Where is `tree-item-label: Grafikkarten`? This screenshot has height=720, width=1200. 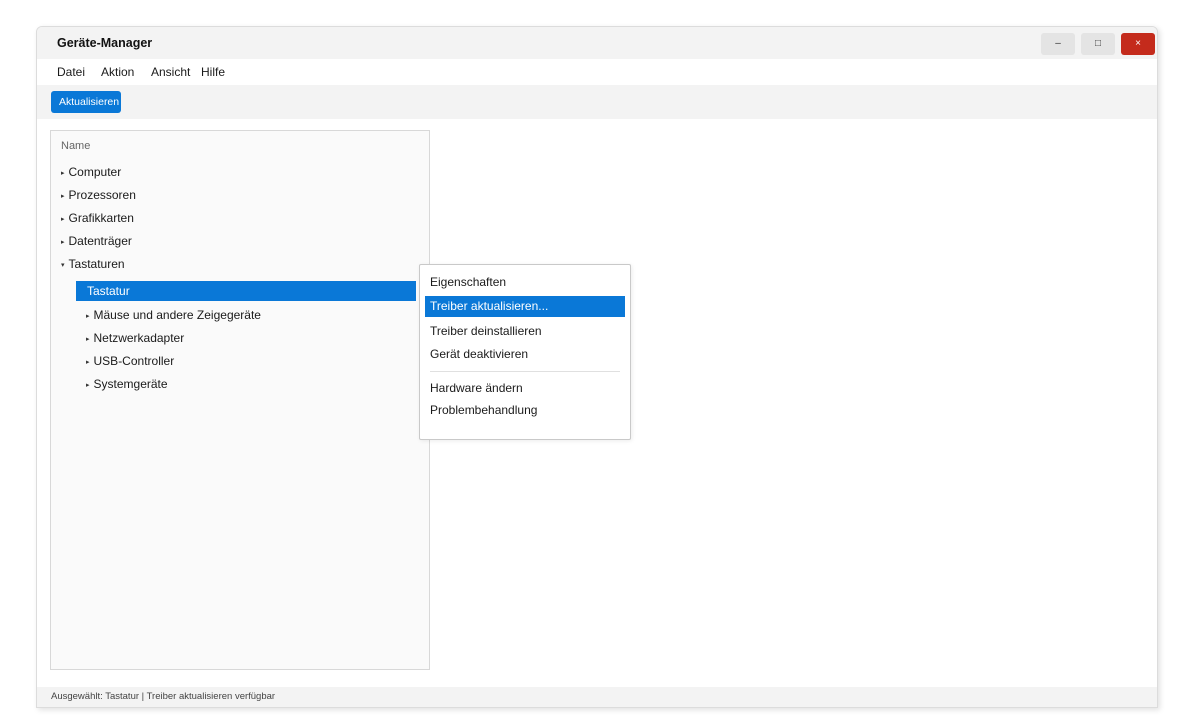
tree-item-label: Grafikkarten is located at coordinates (101, 218).